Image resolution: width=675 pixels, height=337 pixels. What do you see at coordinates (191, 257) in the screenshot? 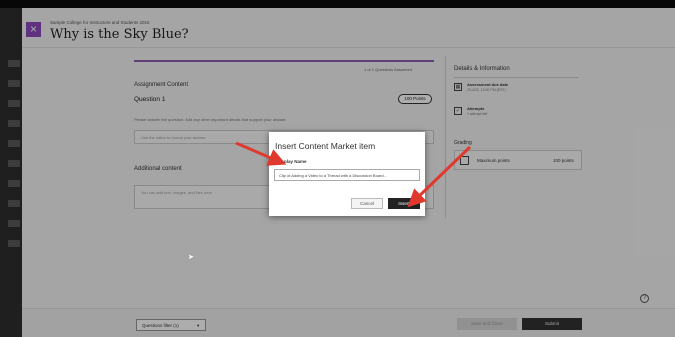
I see `mouse-cursor-icon: ➤` at bounding box center [191, 257].